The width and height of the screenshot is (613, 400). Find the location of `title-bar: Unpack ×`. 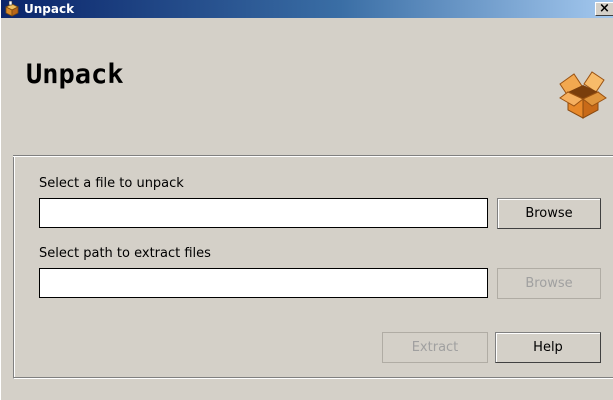

title-bar: Unpack × is located at coordinates (307, 9).